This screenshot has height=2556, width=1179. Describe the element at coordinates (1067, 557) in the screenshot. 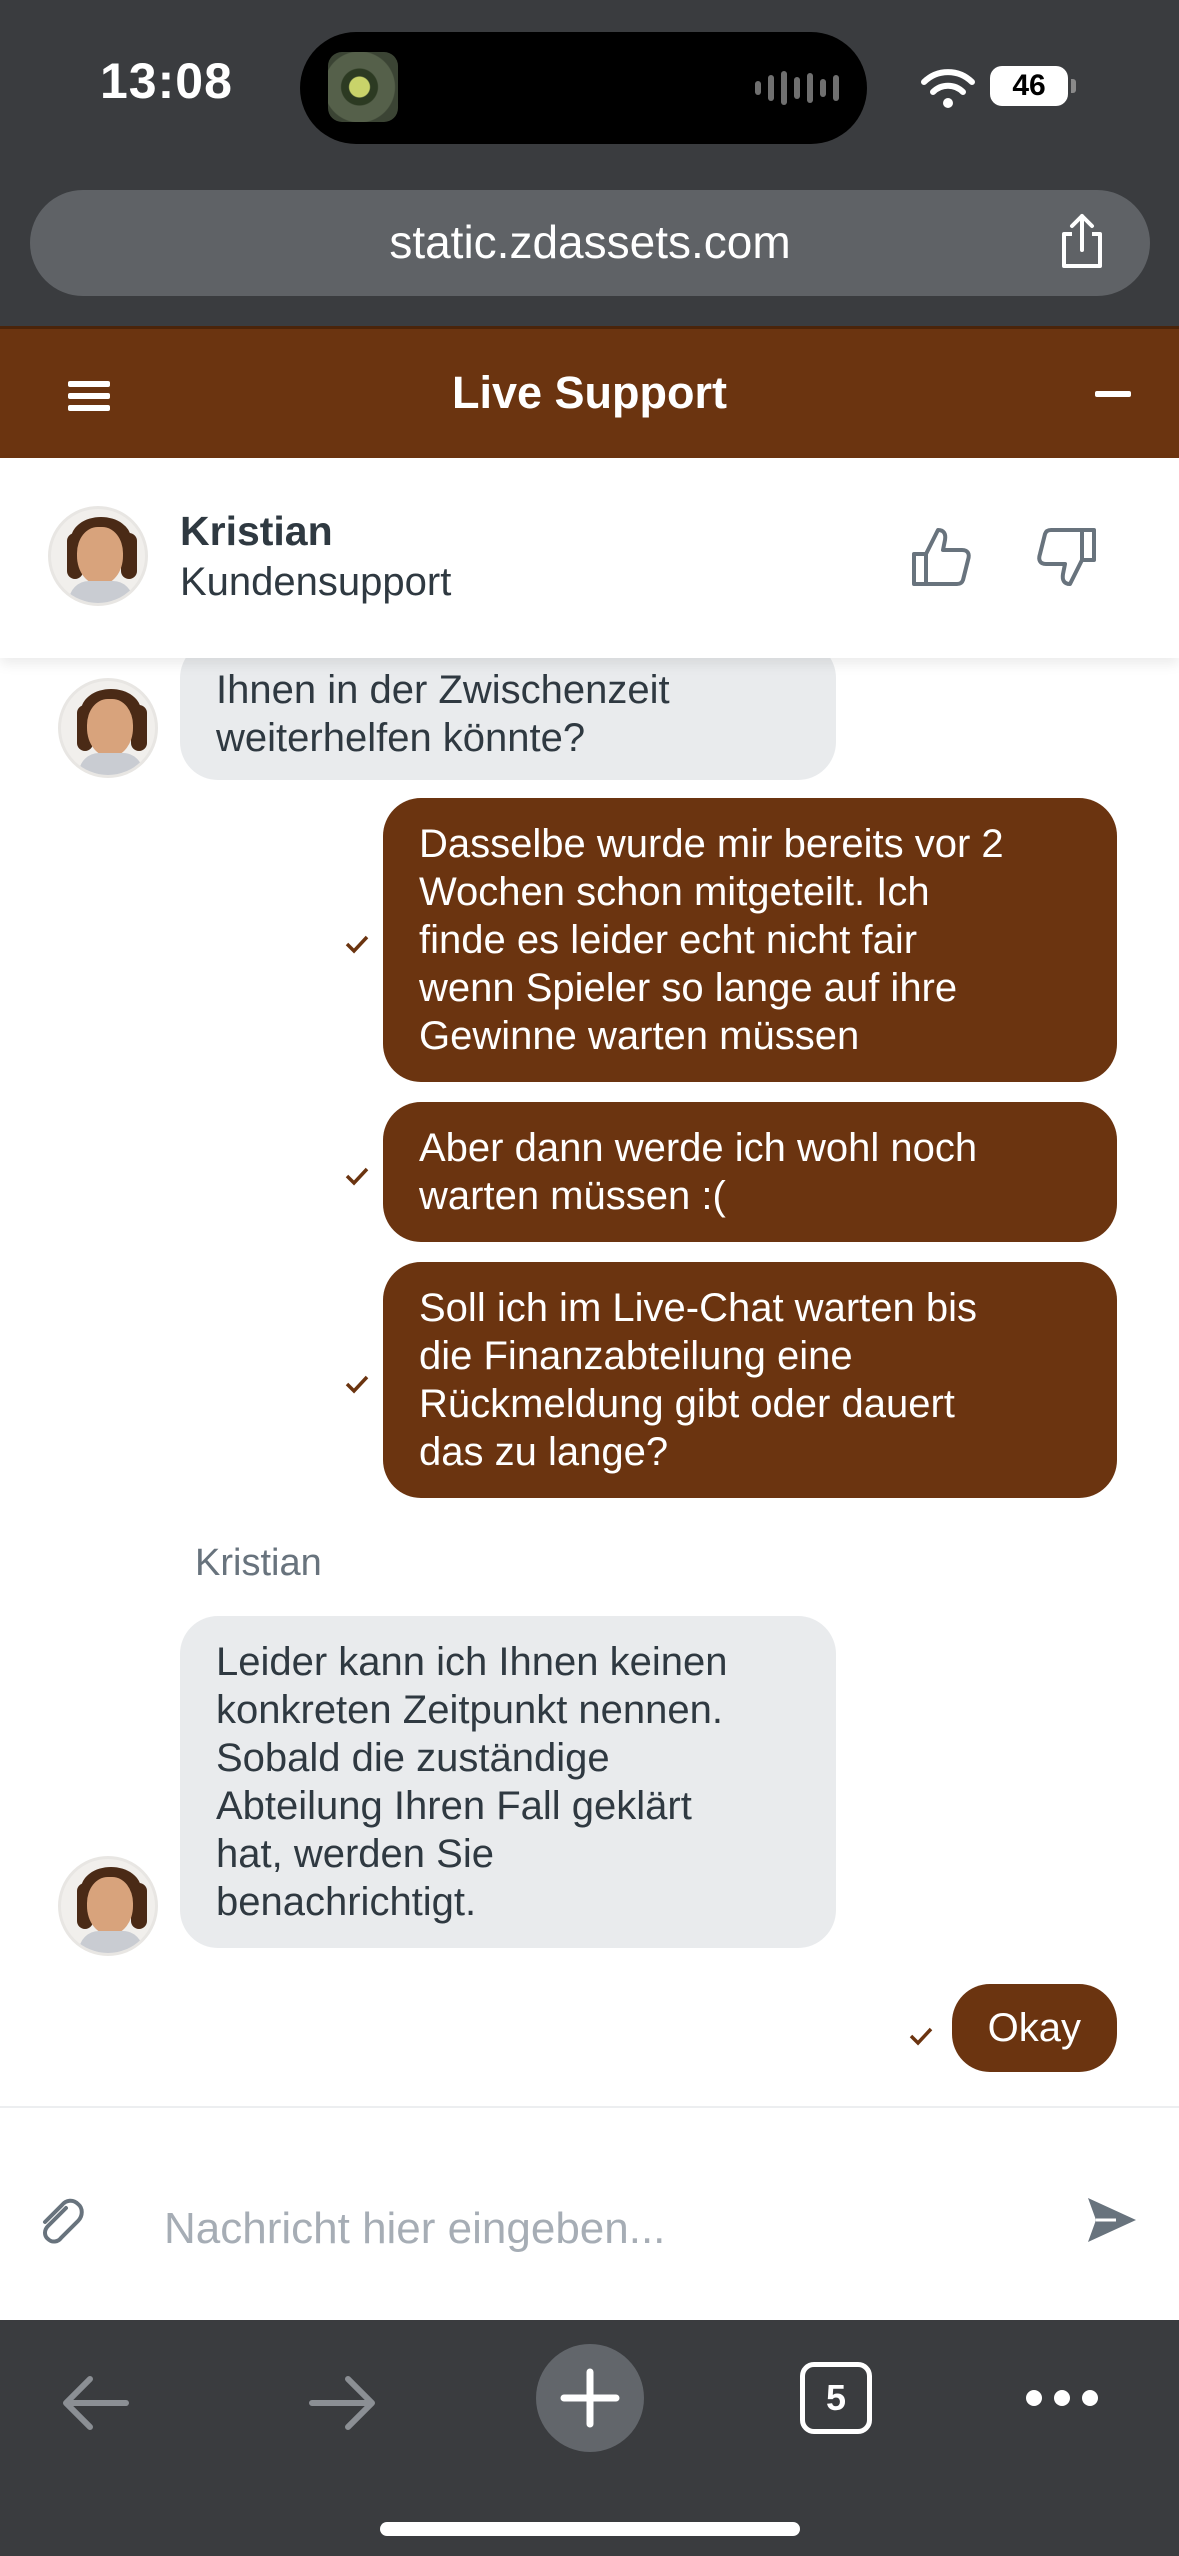

I see `thumbs-down-icon` at that location.